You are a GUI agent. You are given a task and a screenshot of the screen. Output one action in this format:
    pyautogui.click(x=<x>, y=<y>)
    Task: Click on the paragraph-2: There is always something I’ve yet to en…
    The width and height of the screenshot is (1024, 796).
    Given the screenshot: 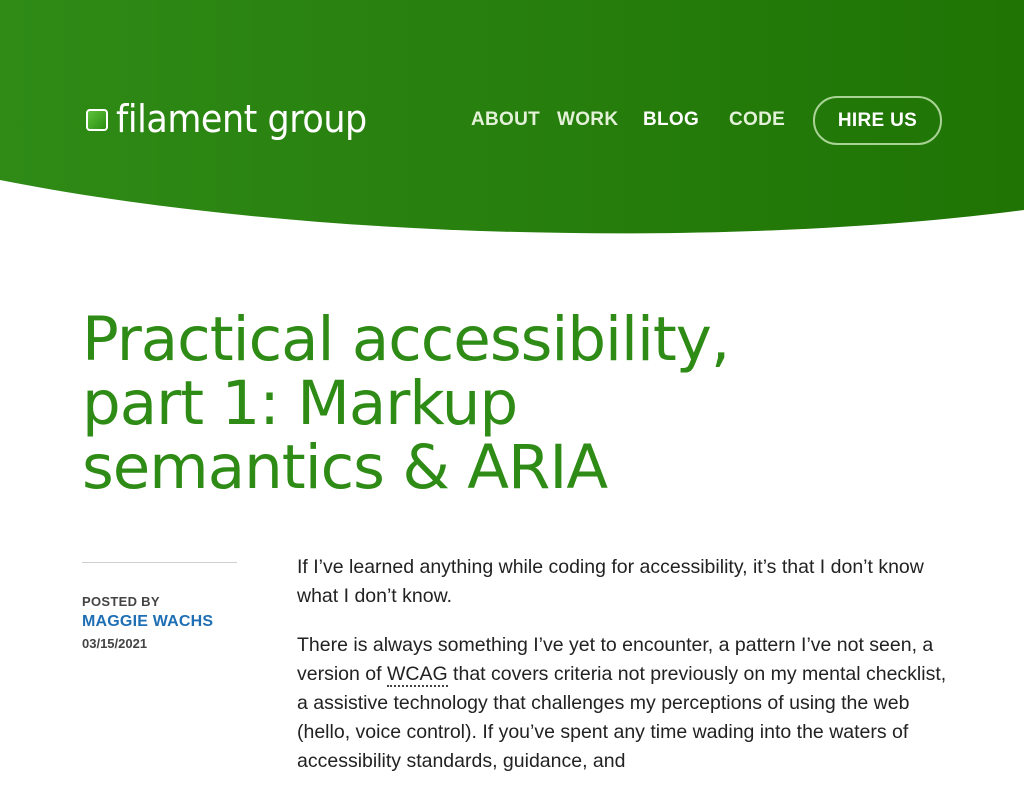 What is the action you would take?
    pyautogui.click(x=622, y=703)
    